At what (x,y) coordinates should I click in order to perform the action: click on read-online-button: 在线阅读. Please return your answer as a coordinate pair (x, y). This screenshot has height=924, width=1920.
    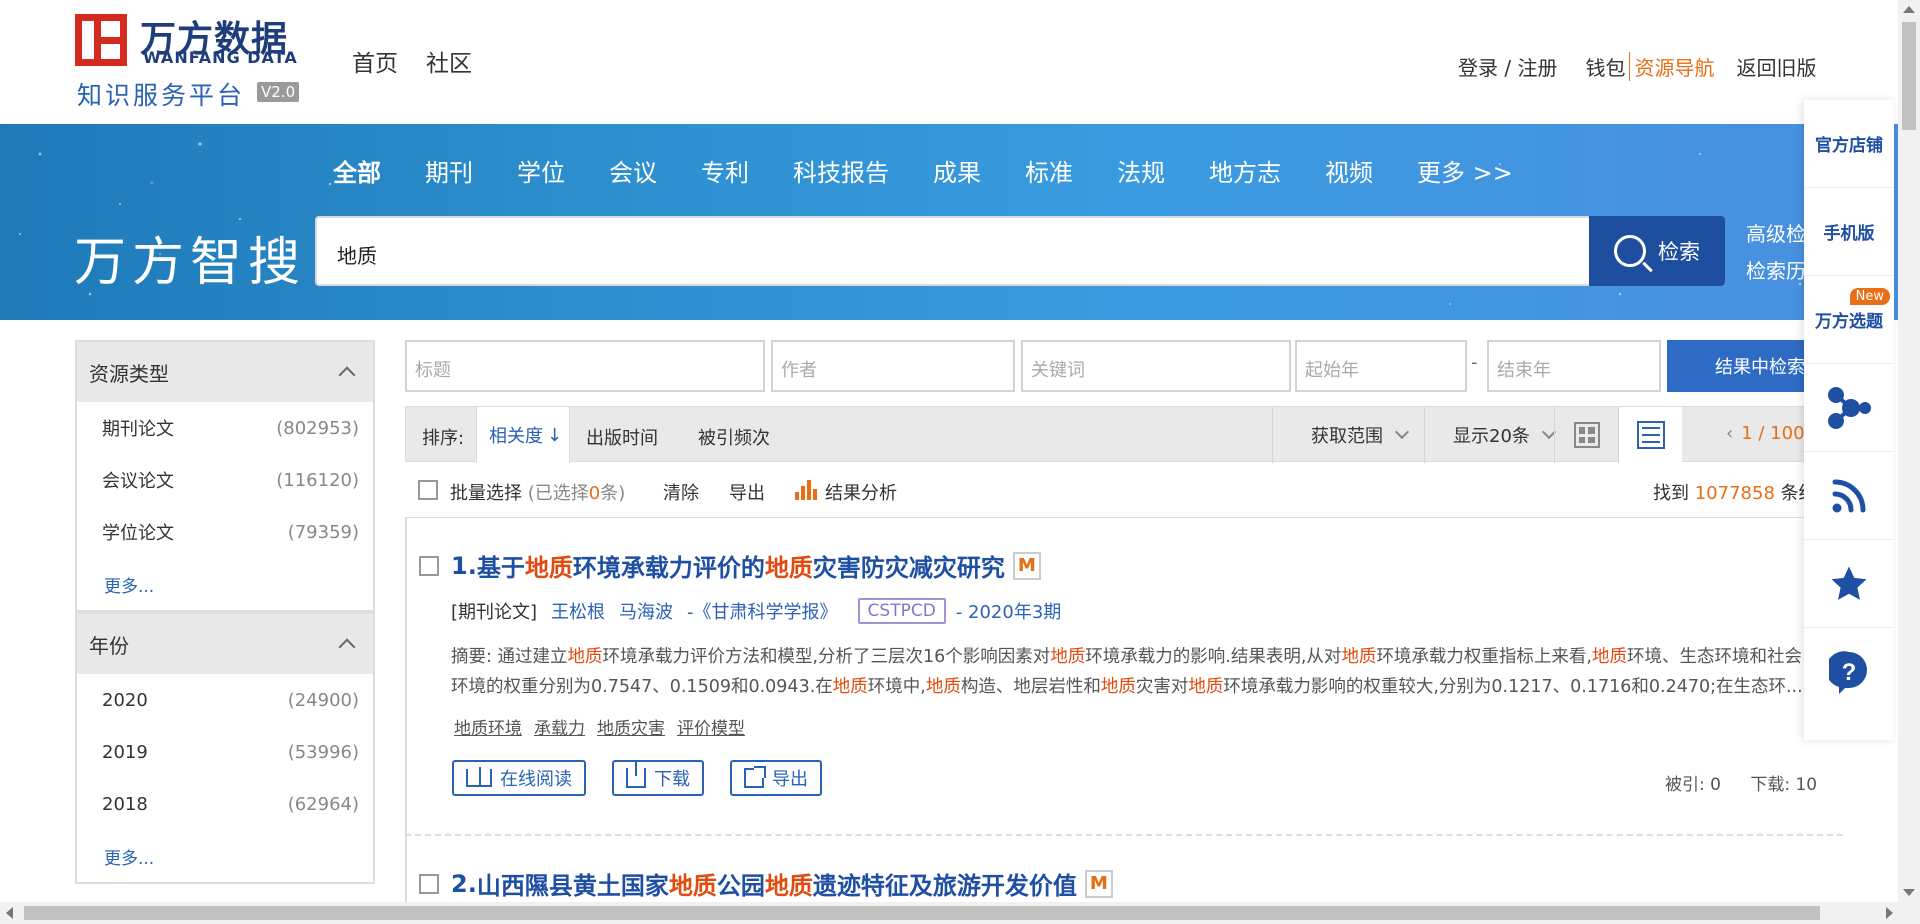
    Looking at the image, I should click on (519, 778).